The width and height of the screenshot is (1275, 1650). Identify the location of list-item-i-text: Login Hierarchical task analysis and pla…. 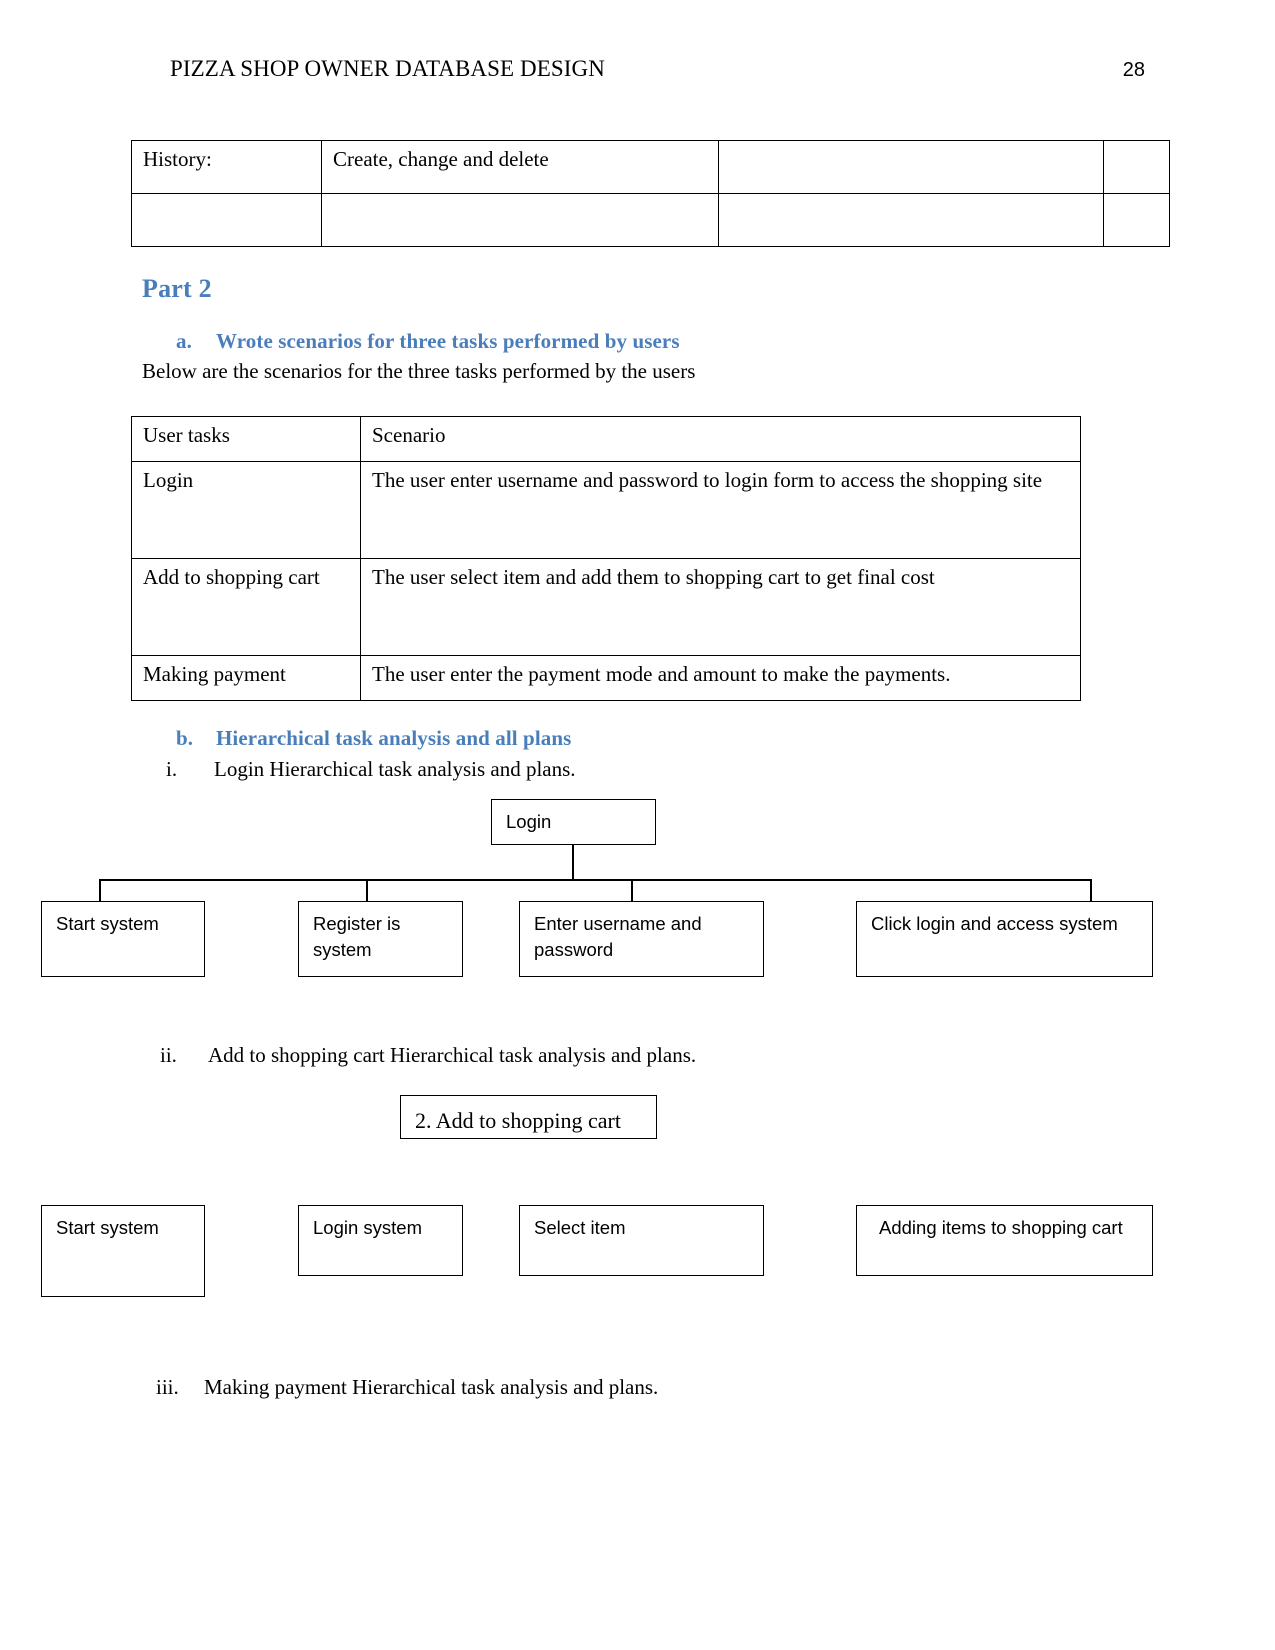
(395, 769).